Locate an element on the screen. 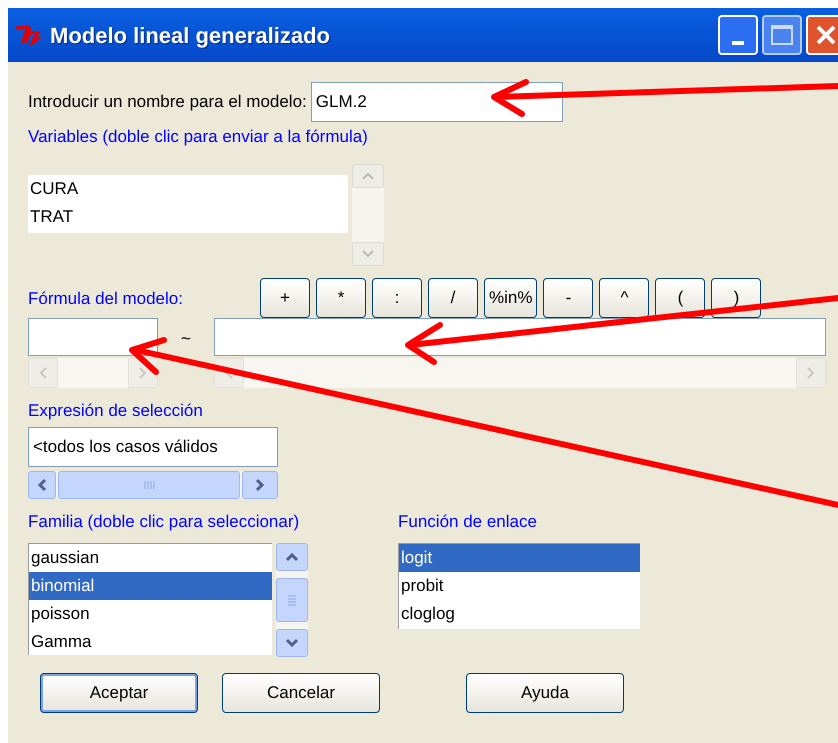 Image resolution: width=838 pixels, height=743 pixels. link-function-label: Función de enlace is located at coordinates (468, 522).